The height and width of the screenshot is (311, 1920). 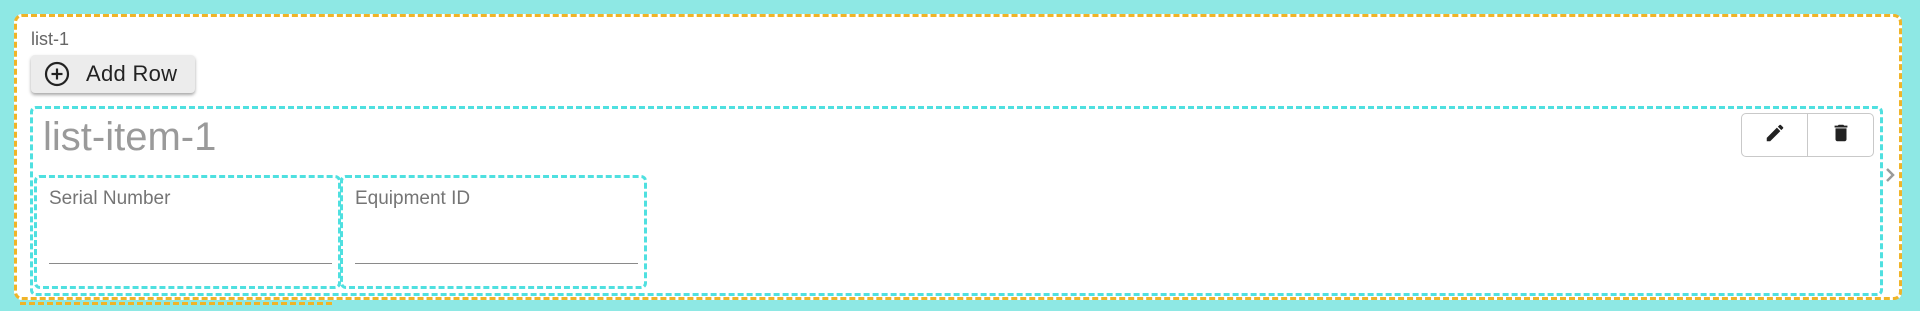 I want to click on delete-button, so click(x=1840, y=135).